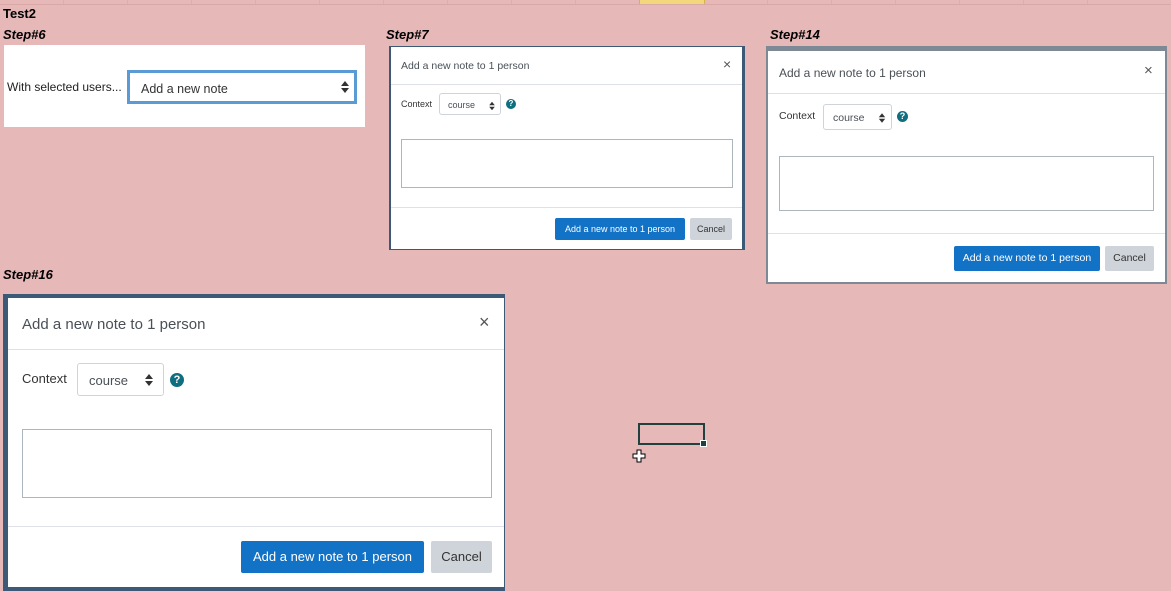 The height and width of the screenshot is (591, 1171). Describe the element at coordinates (184, 89) in the screenshot. I see `bulk-action-select-value: Add a new note` at that location.